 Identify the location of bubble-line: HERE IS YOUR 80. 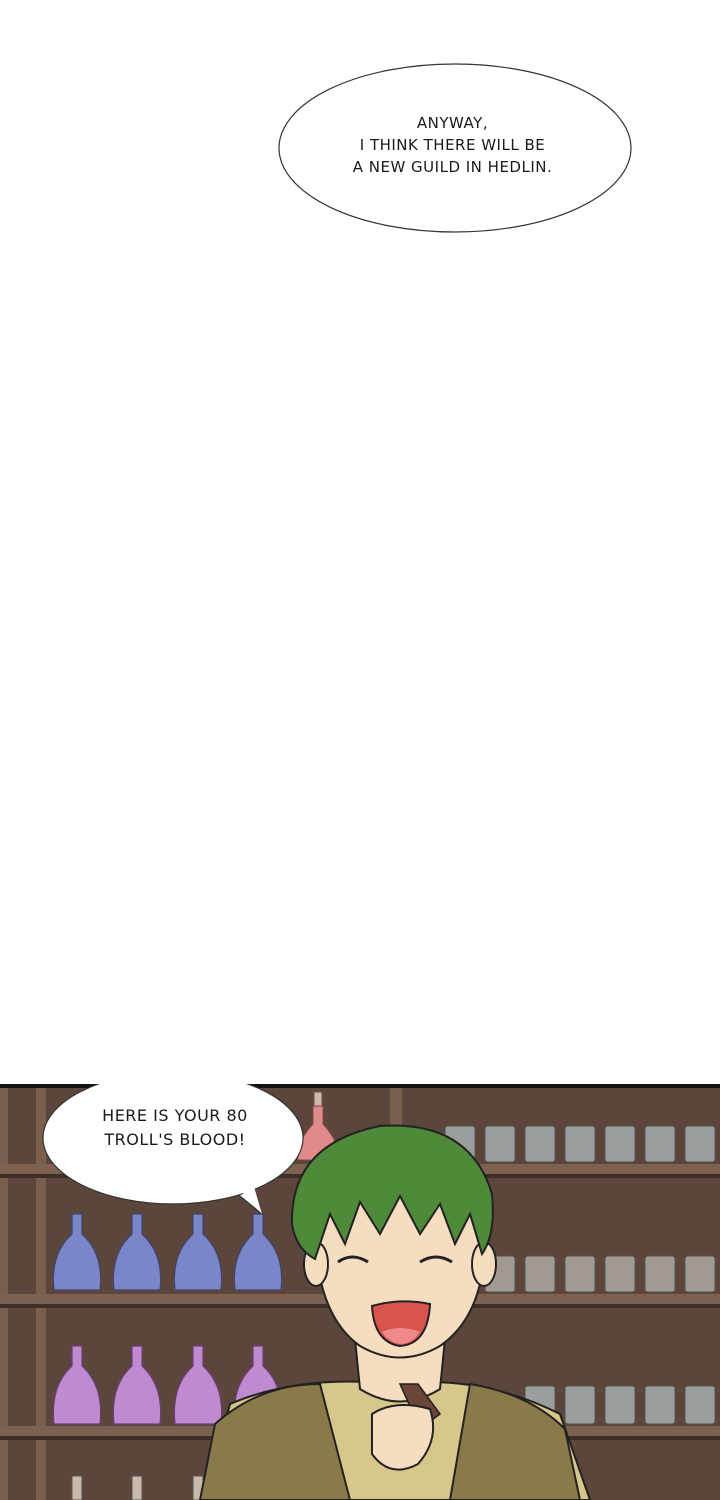
(175, 1115).